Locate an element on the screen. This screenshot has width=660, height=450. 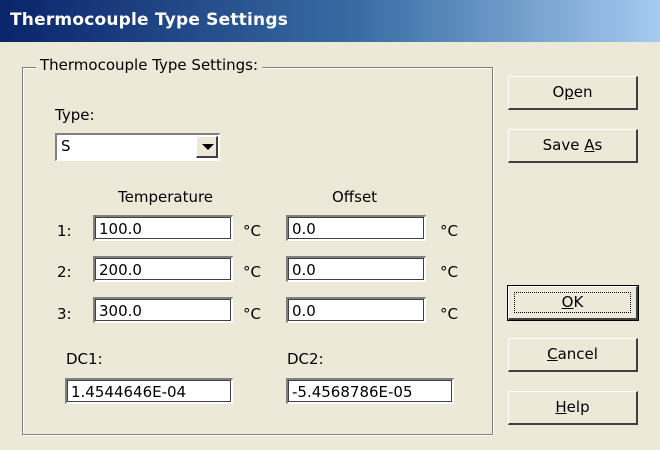
offset-header: Offset is located at coordinates (355, 197).